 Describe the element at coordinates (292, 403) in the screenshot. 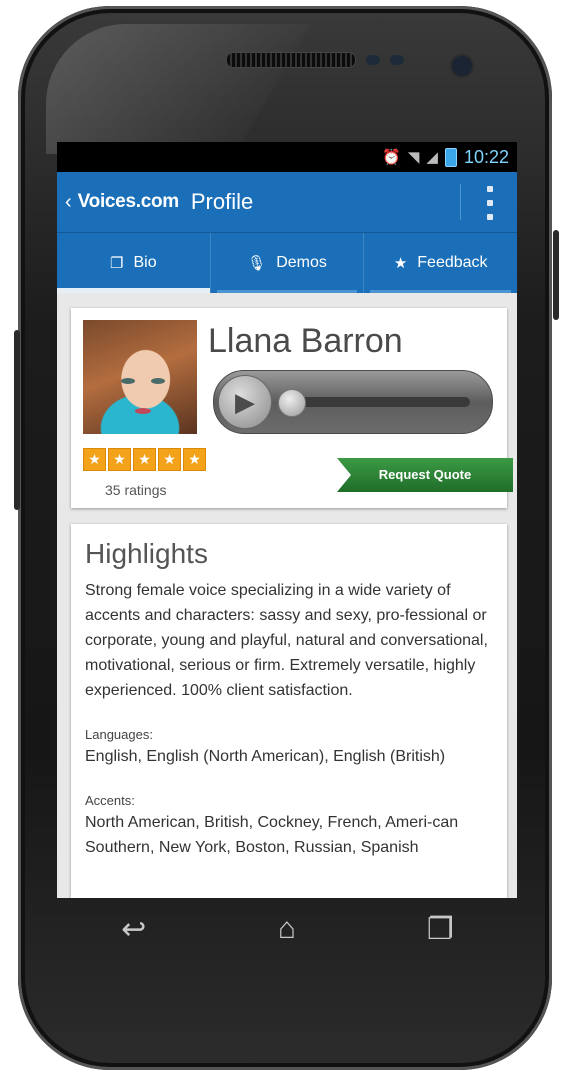

I see `audio-progress-handle` at that location.